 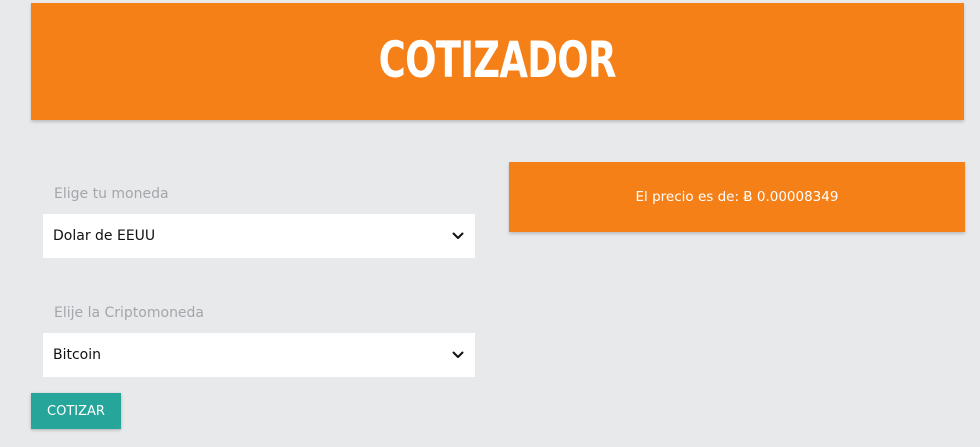 I want to click on price-result-panel: El precio es de: Ƀ 0.00008349, so click(x=737, y=197).